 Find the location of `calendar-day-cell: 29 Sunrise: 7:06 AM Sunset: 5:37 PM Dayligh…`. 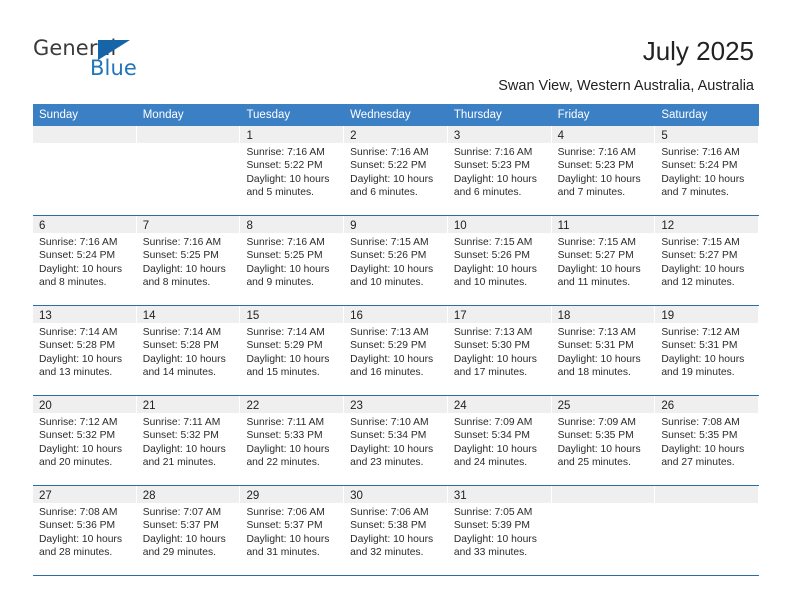

calendar-day-cell: 29 Sunrise: 7:06 AM Sunset: 5:37 PM Dayligh… is located at coordinates (292, 530).